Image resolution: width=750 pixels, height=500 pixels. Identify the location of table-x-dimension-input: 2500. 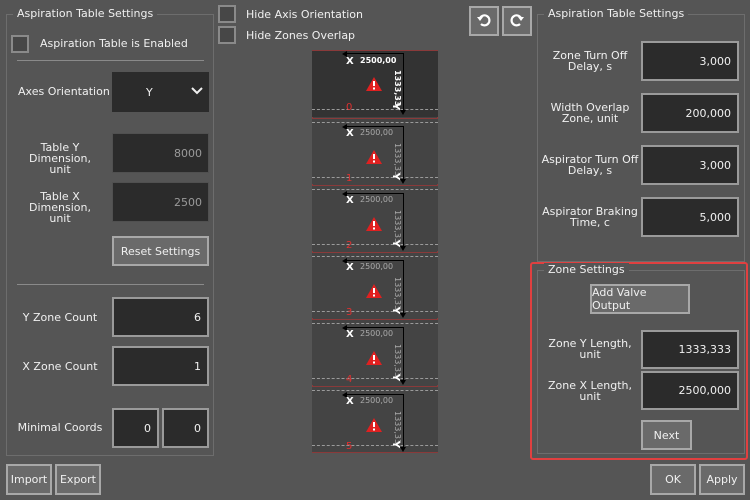
(160, 202).